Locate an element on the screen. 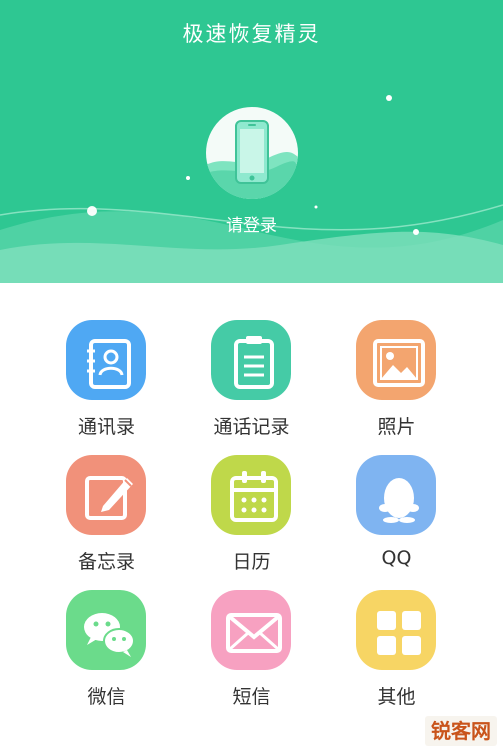 The width and height of the screenshot is (503, 750). login-link: 请登录 is located at coordinates (251, 223).